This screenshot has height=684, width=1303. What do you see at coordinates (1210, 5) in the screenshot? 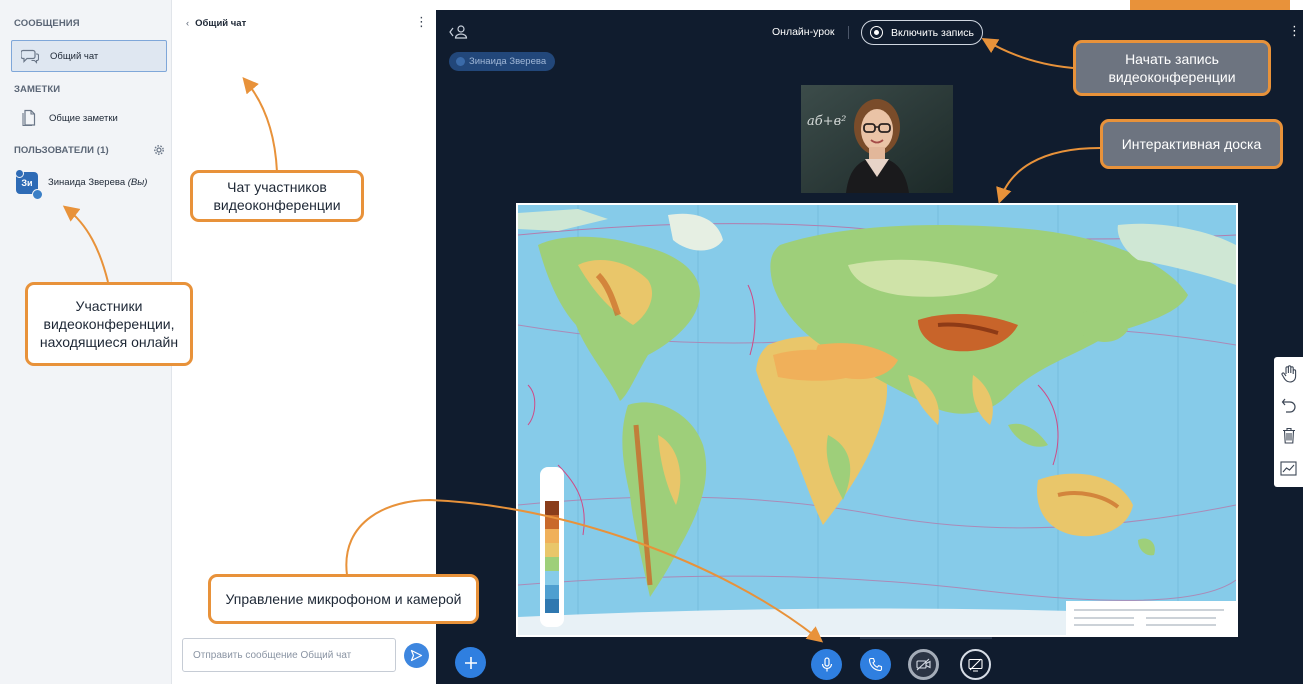
I see `corner-accent` at bounding box center [1210, 5].